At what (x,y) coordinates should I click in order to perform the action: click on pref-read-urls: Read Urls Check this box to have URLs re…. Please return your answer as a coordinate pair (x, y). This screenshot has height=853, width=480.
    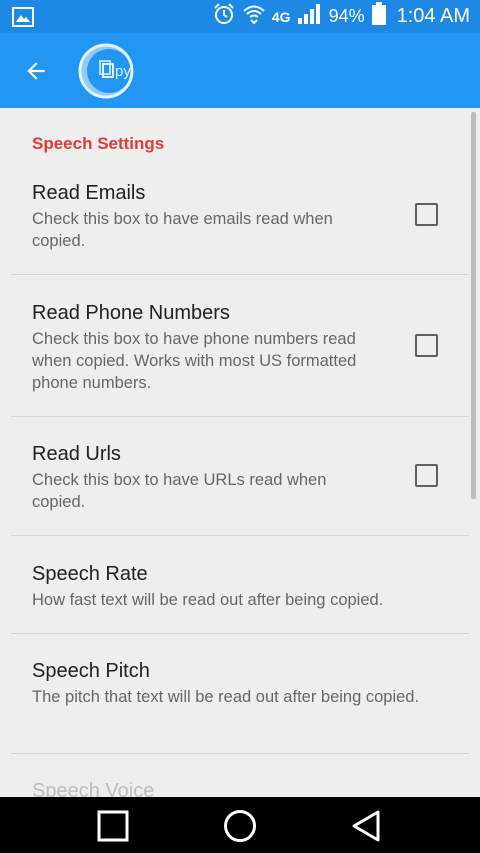
    Looking at the image, I should click on (235, 482).